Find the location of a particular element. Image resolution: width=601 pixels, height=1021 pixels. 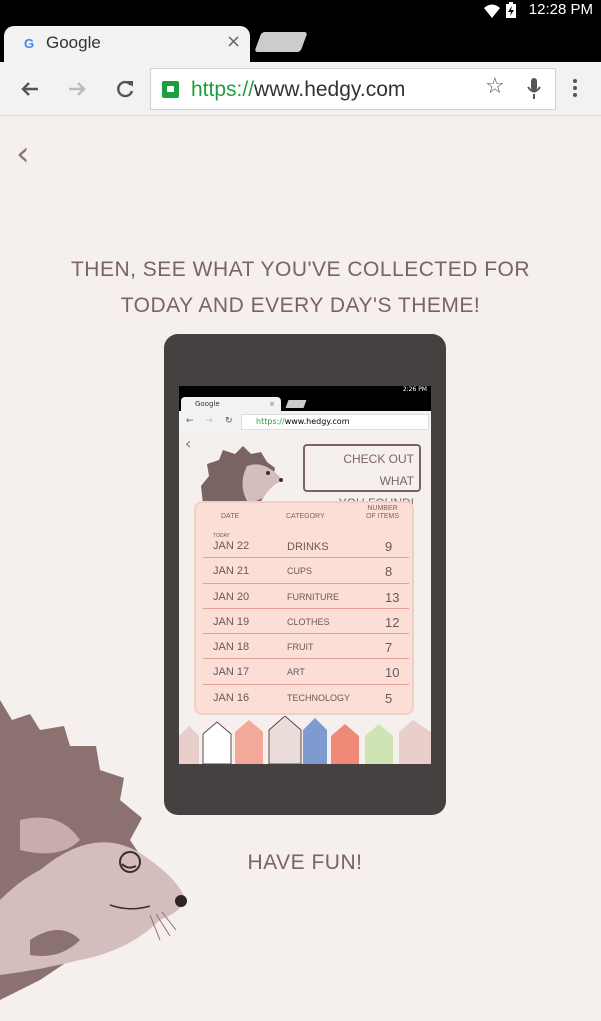

tab-close-icon: × is located at coordinates (233, 41).